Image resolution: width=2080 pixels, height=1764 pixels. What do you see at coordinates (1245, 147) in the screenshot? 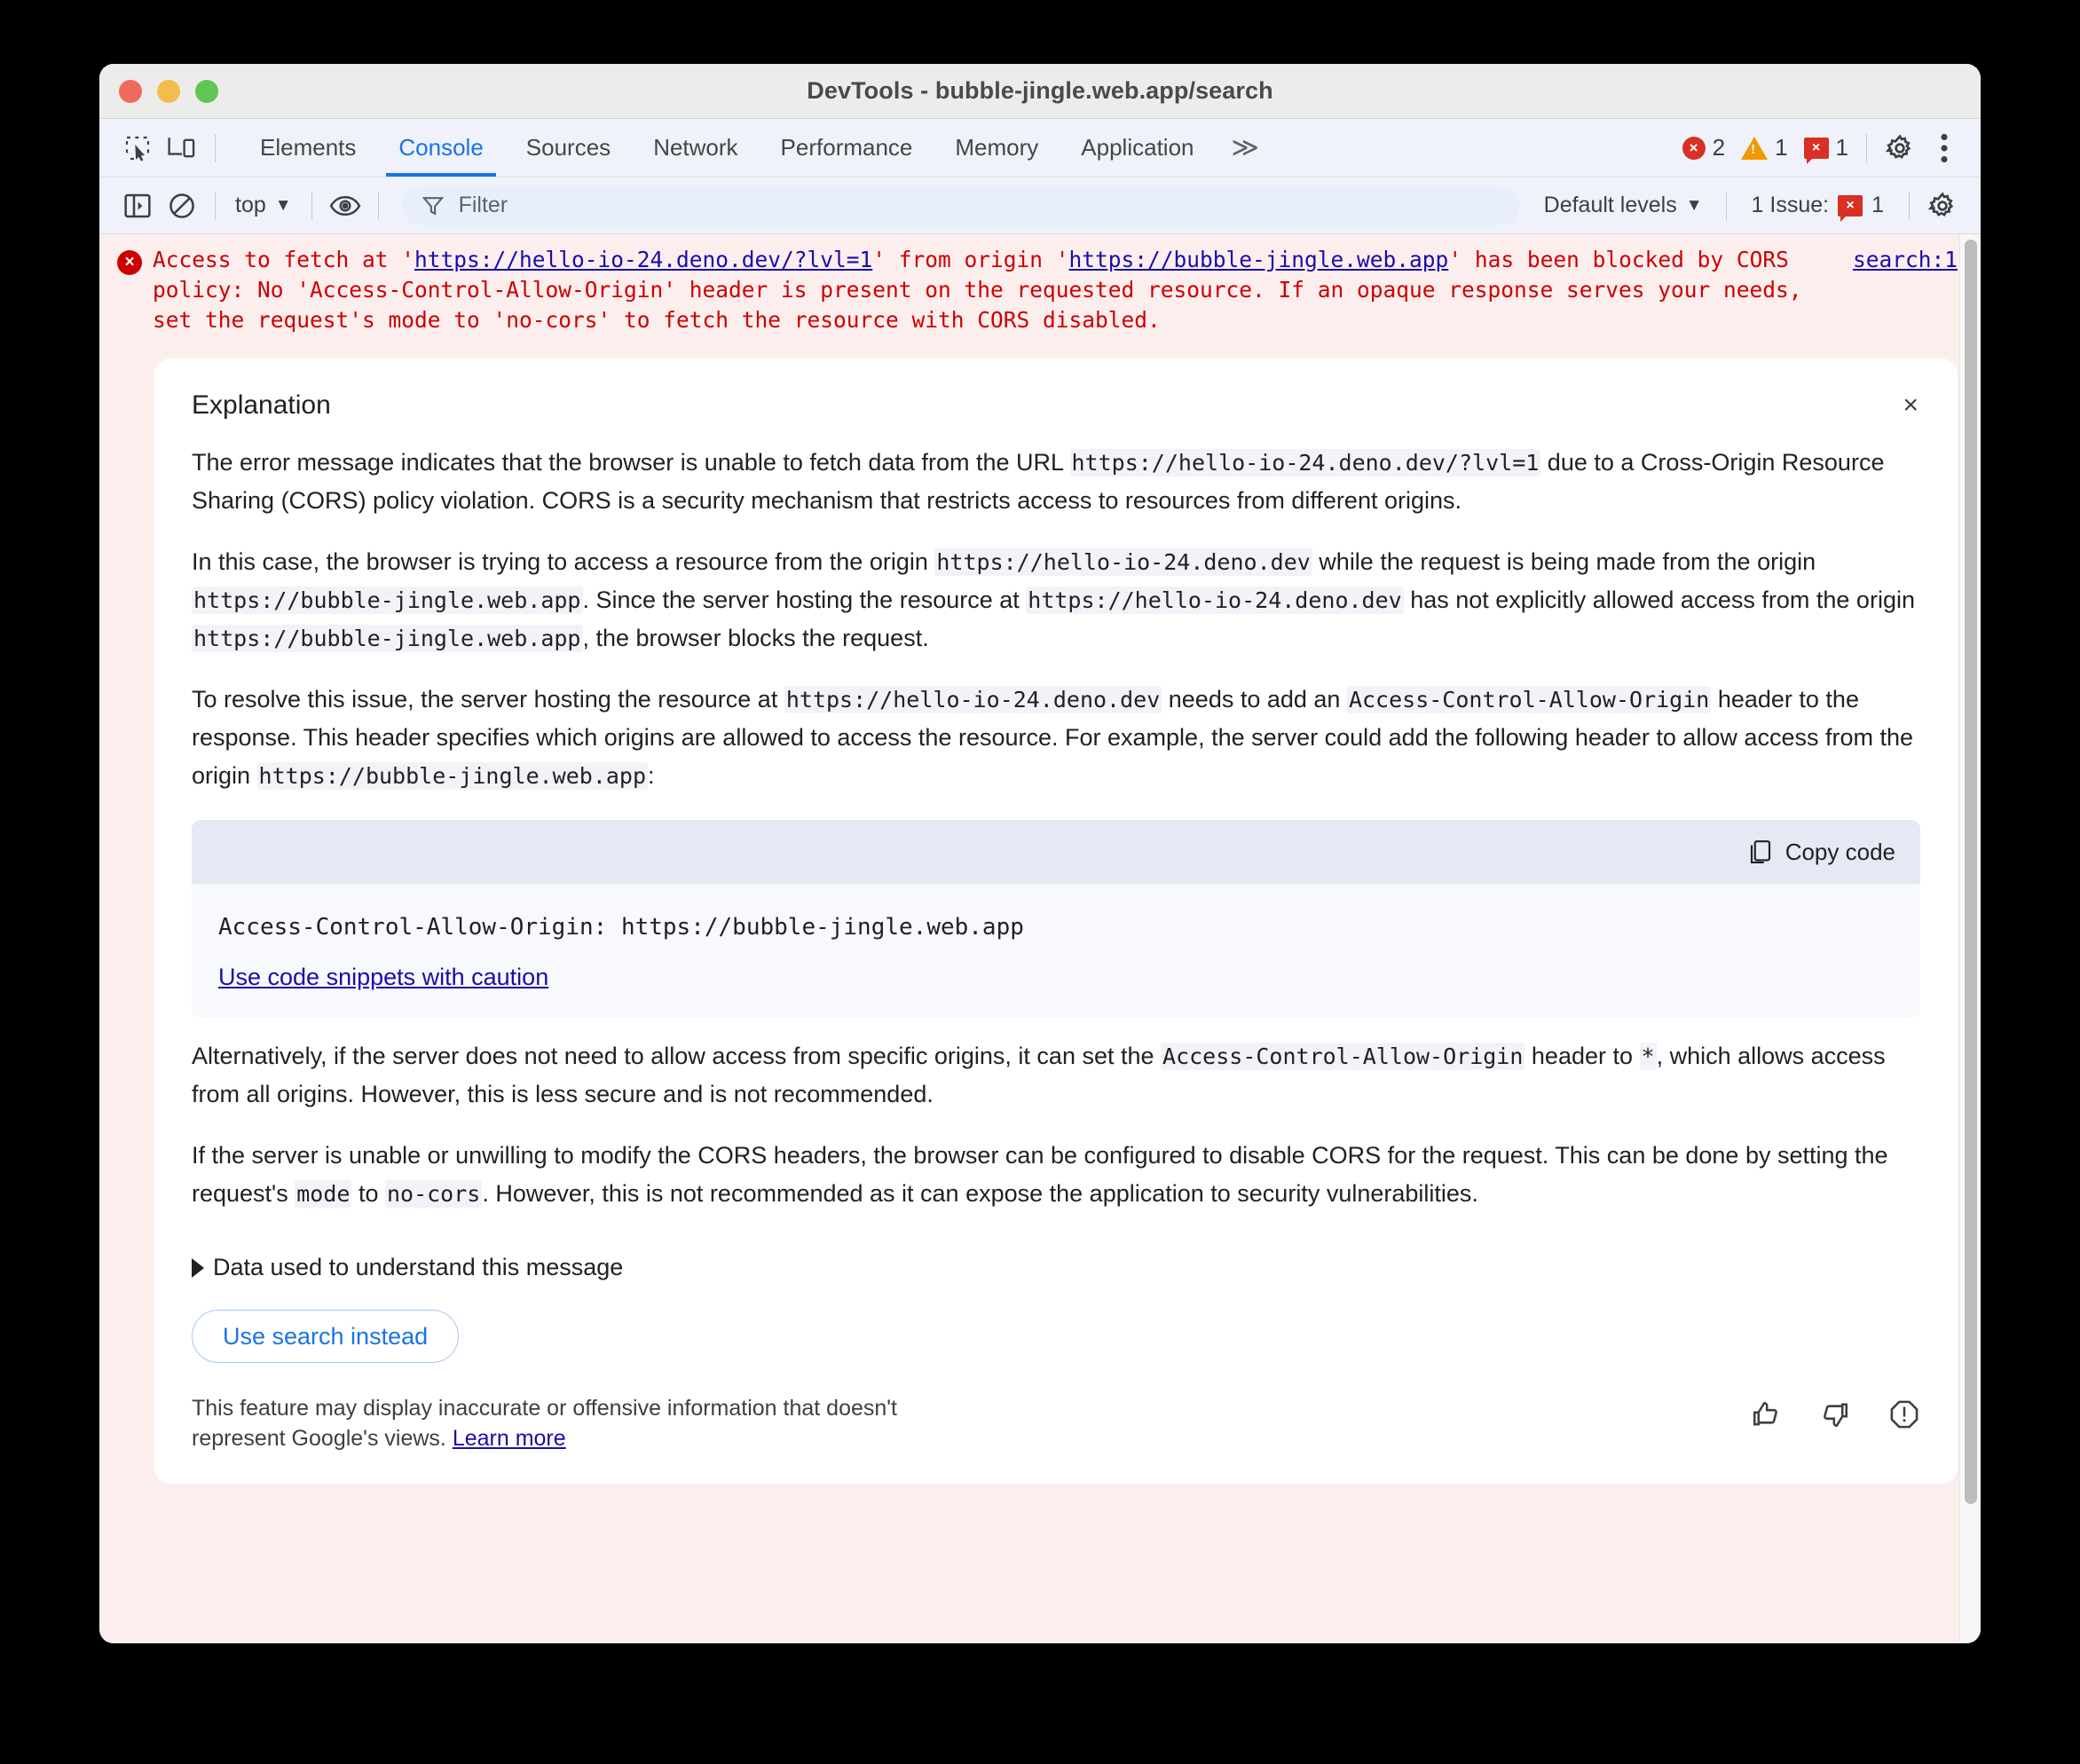
I see `more-tabs-icon: ≫` at bounding box center [1245, 147].